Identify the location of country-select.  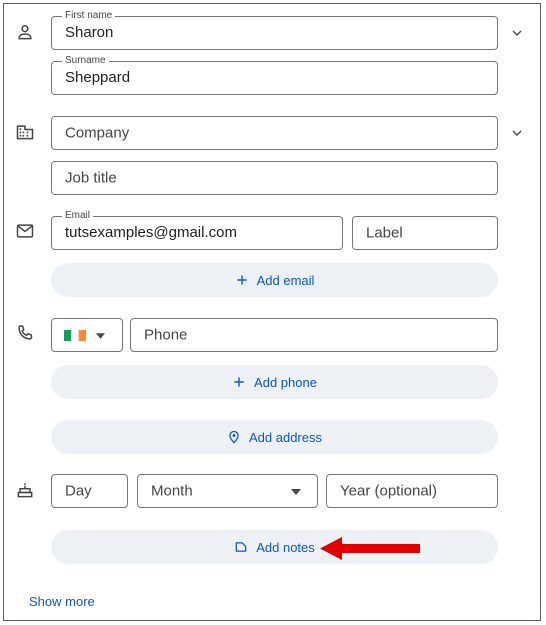
(87, 335).